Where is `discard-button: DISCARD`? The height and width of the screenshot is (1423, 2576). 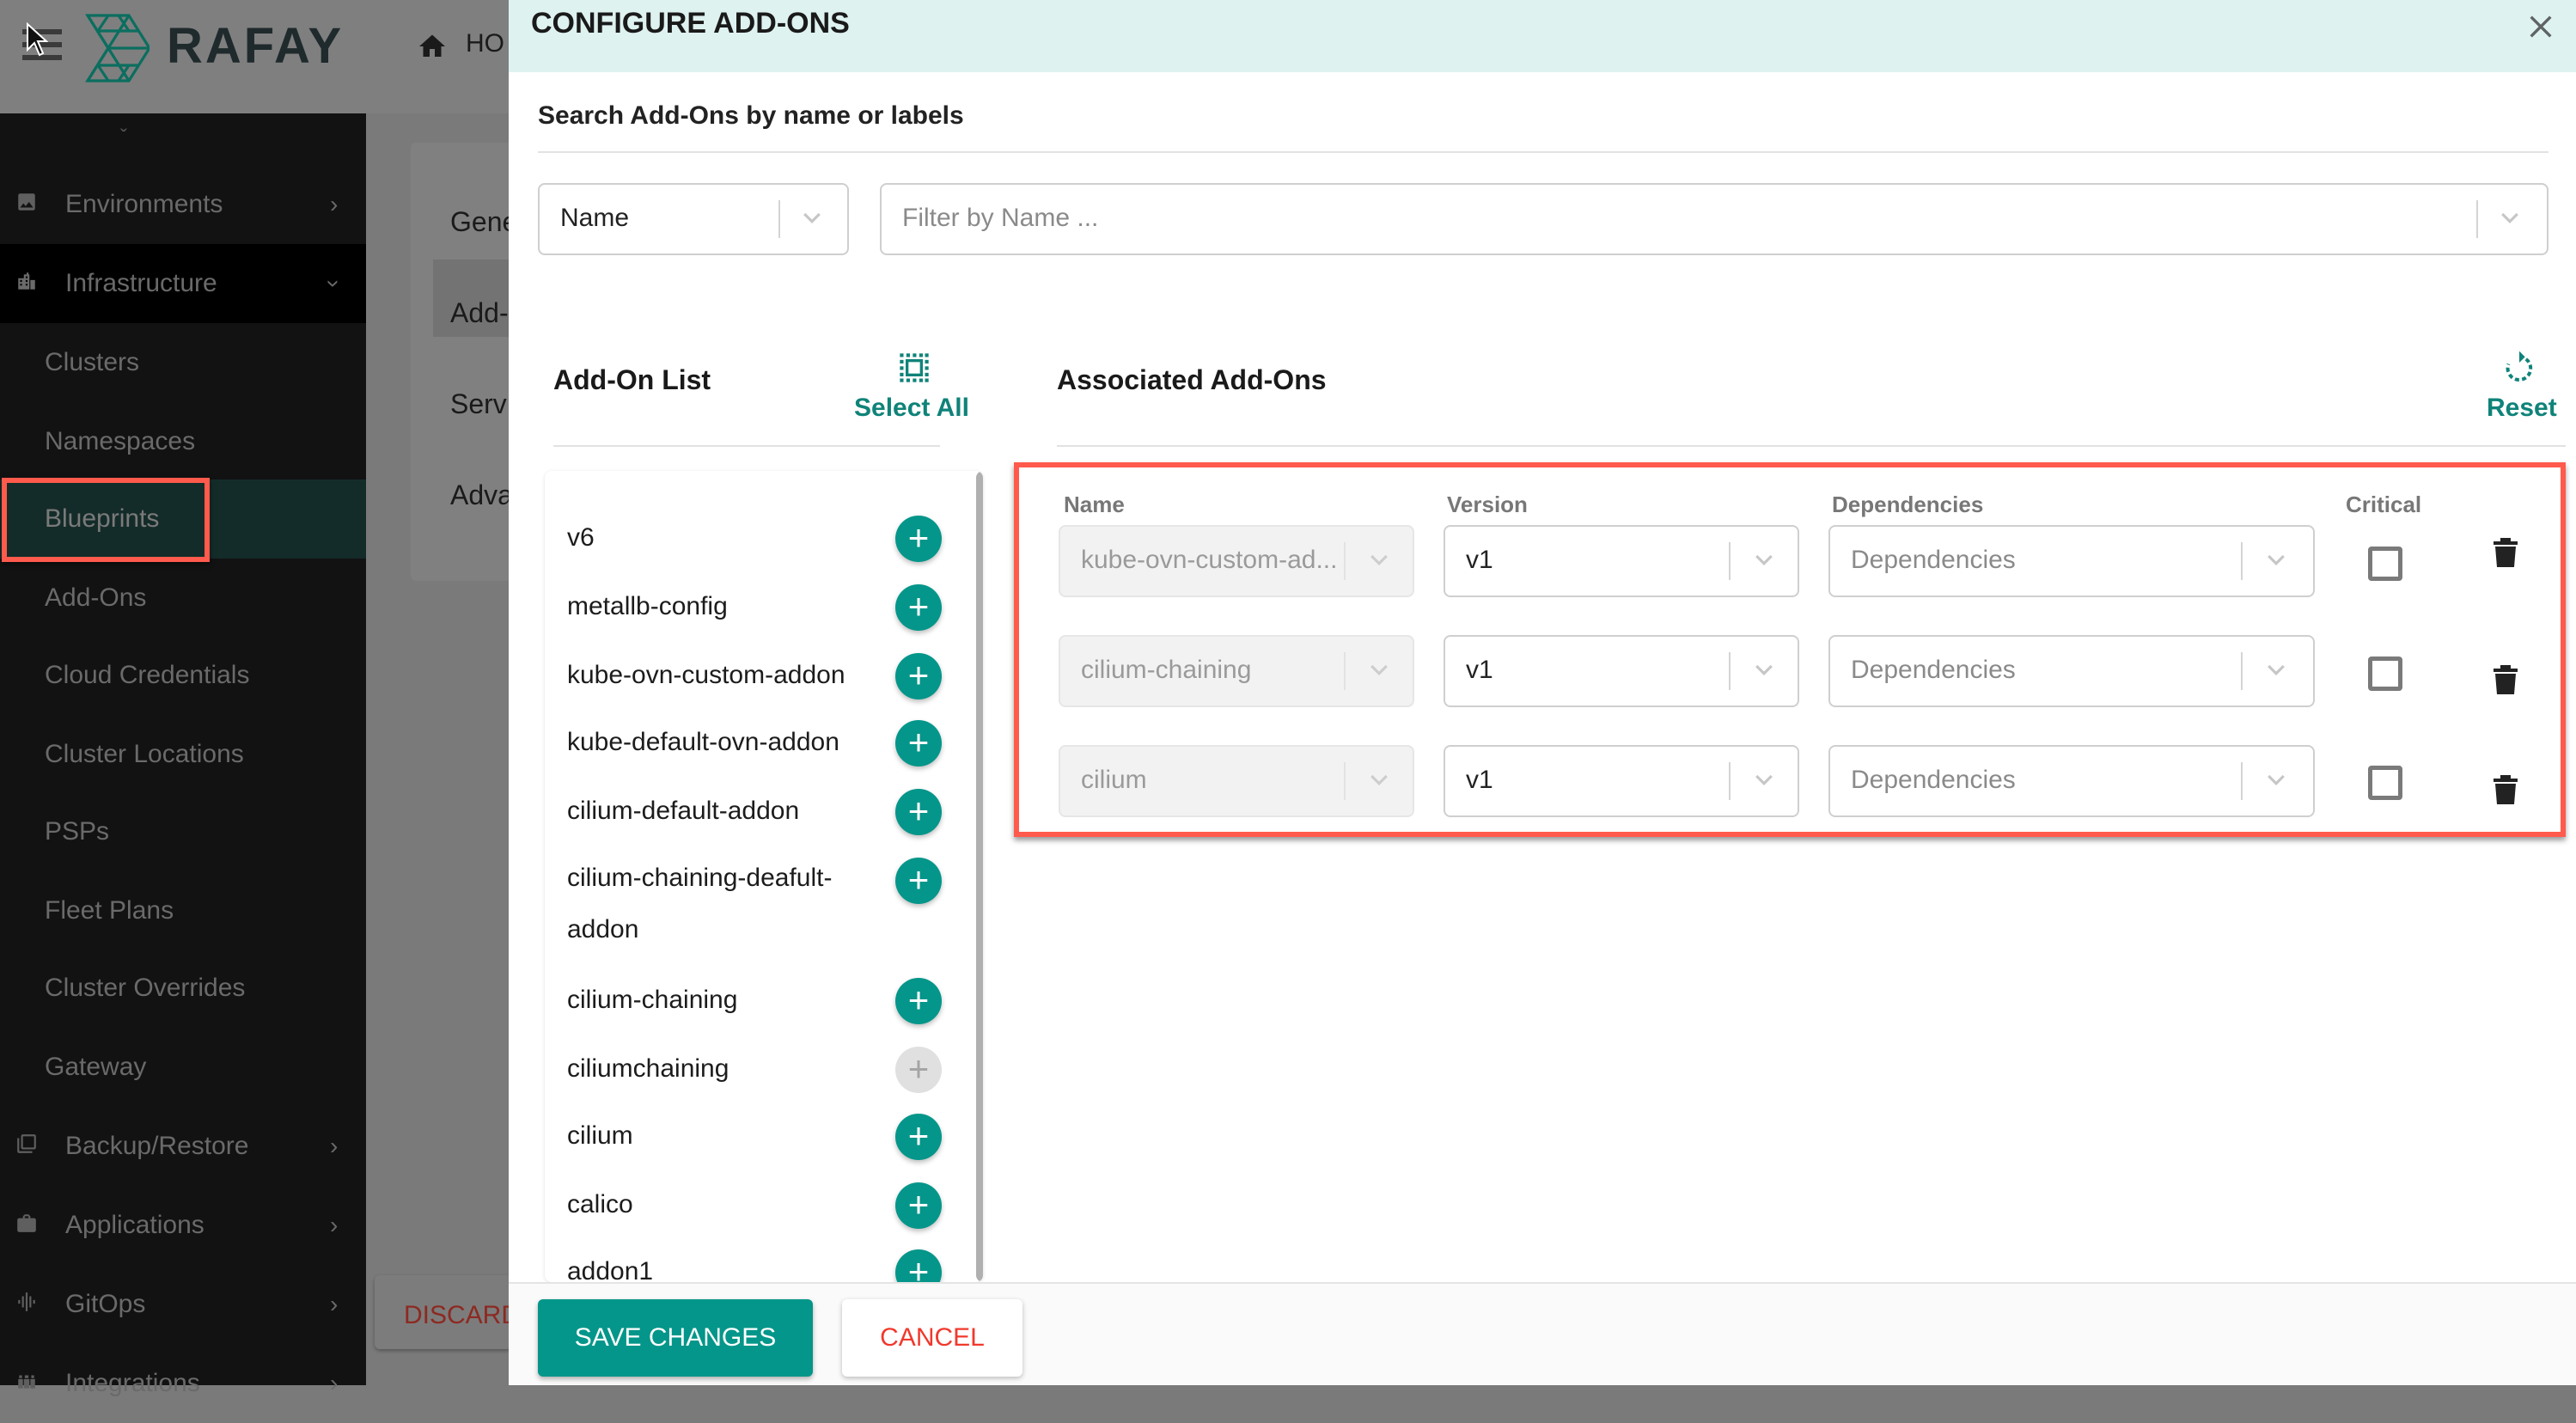 discard-button: DISCARD is located at coordinates (447, 1312).